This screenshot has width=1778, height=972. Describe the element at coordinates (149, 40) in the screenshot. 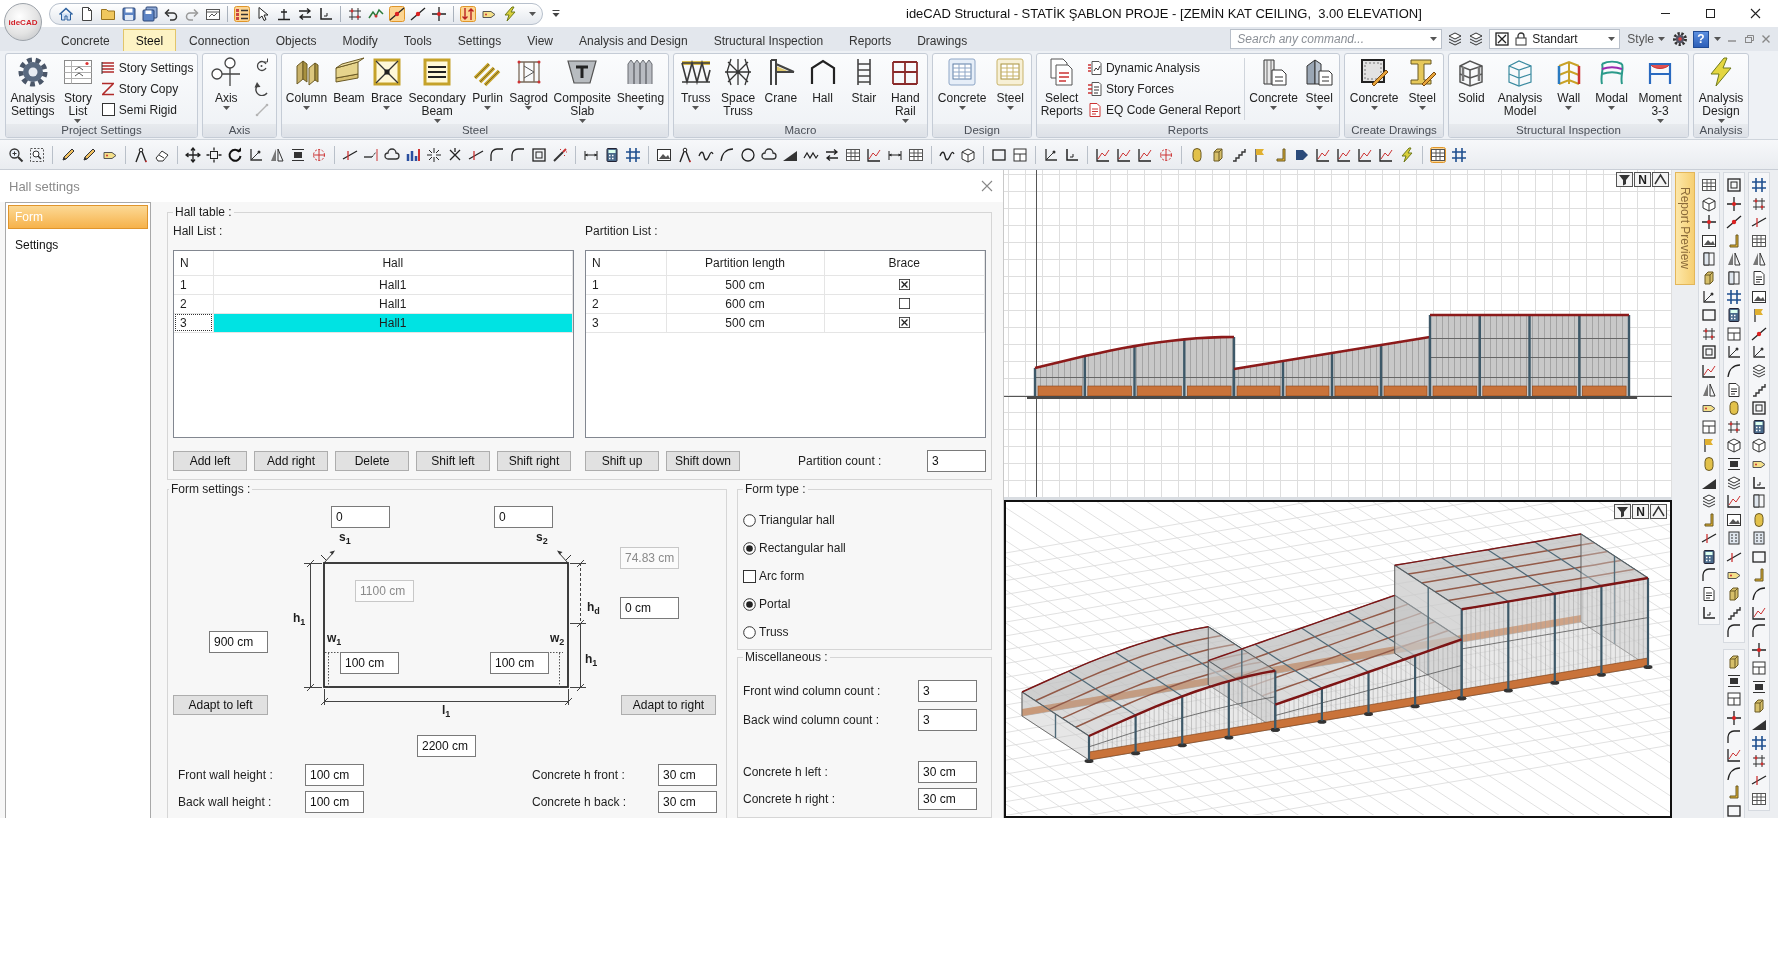

I see `ribbon-tab: Steel` at that location.